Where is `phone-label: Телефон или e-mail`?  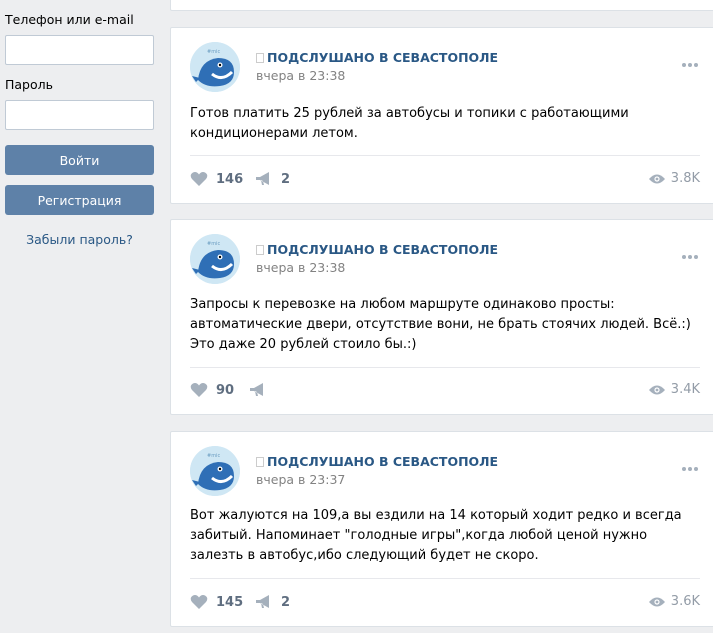 phone-label: Телефон или e-mail is located at coordinates (69, 19).